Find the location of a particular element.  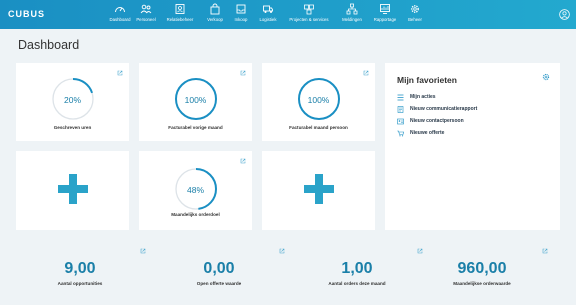

kpi-card-facturabel-vorige-maand: 100% Facturabel vorige maand is located at coordinates (195, 102).